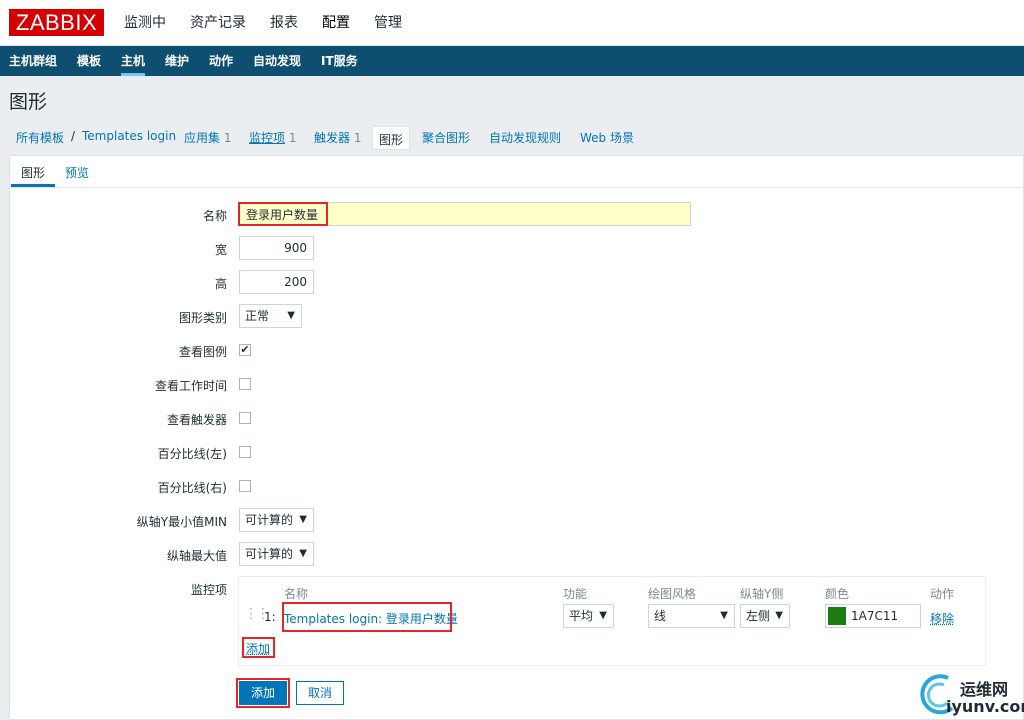  What do you see at coordinates (192, 454) in the screenshot?
I see `percentile-left-label: 百分比线(左)` at bounding box center [192, 454].